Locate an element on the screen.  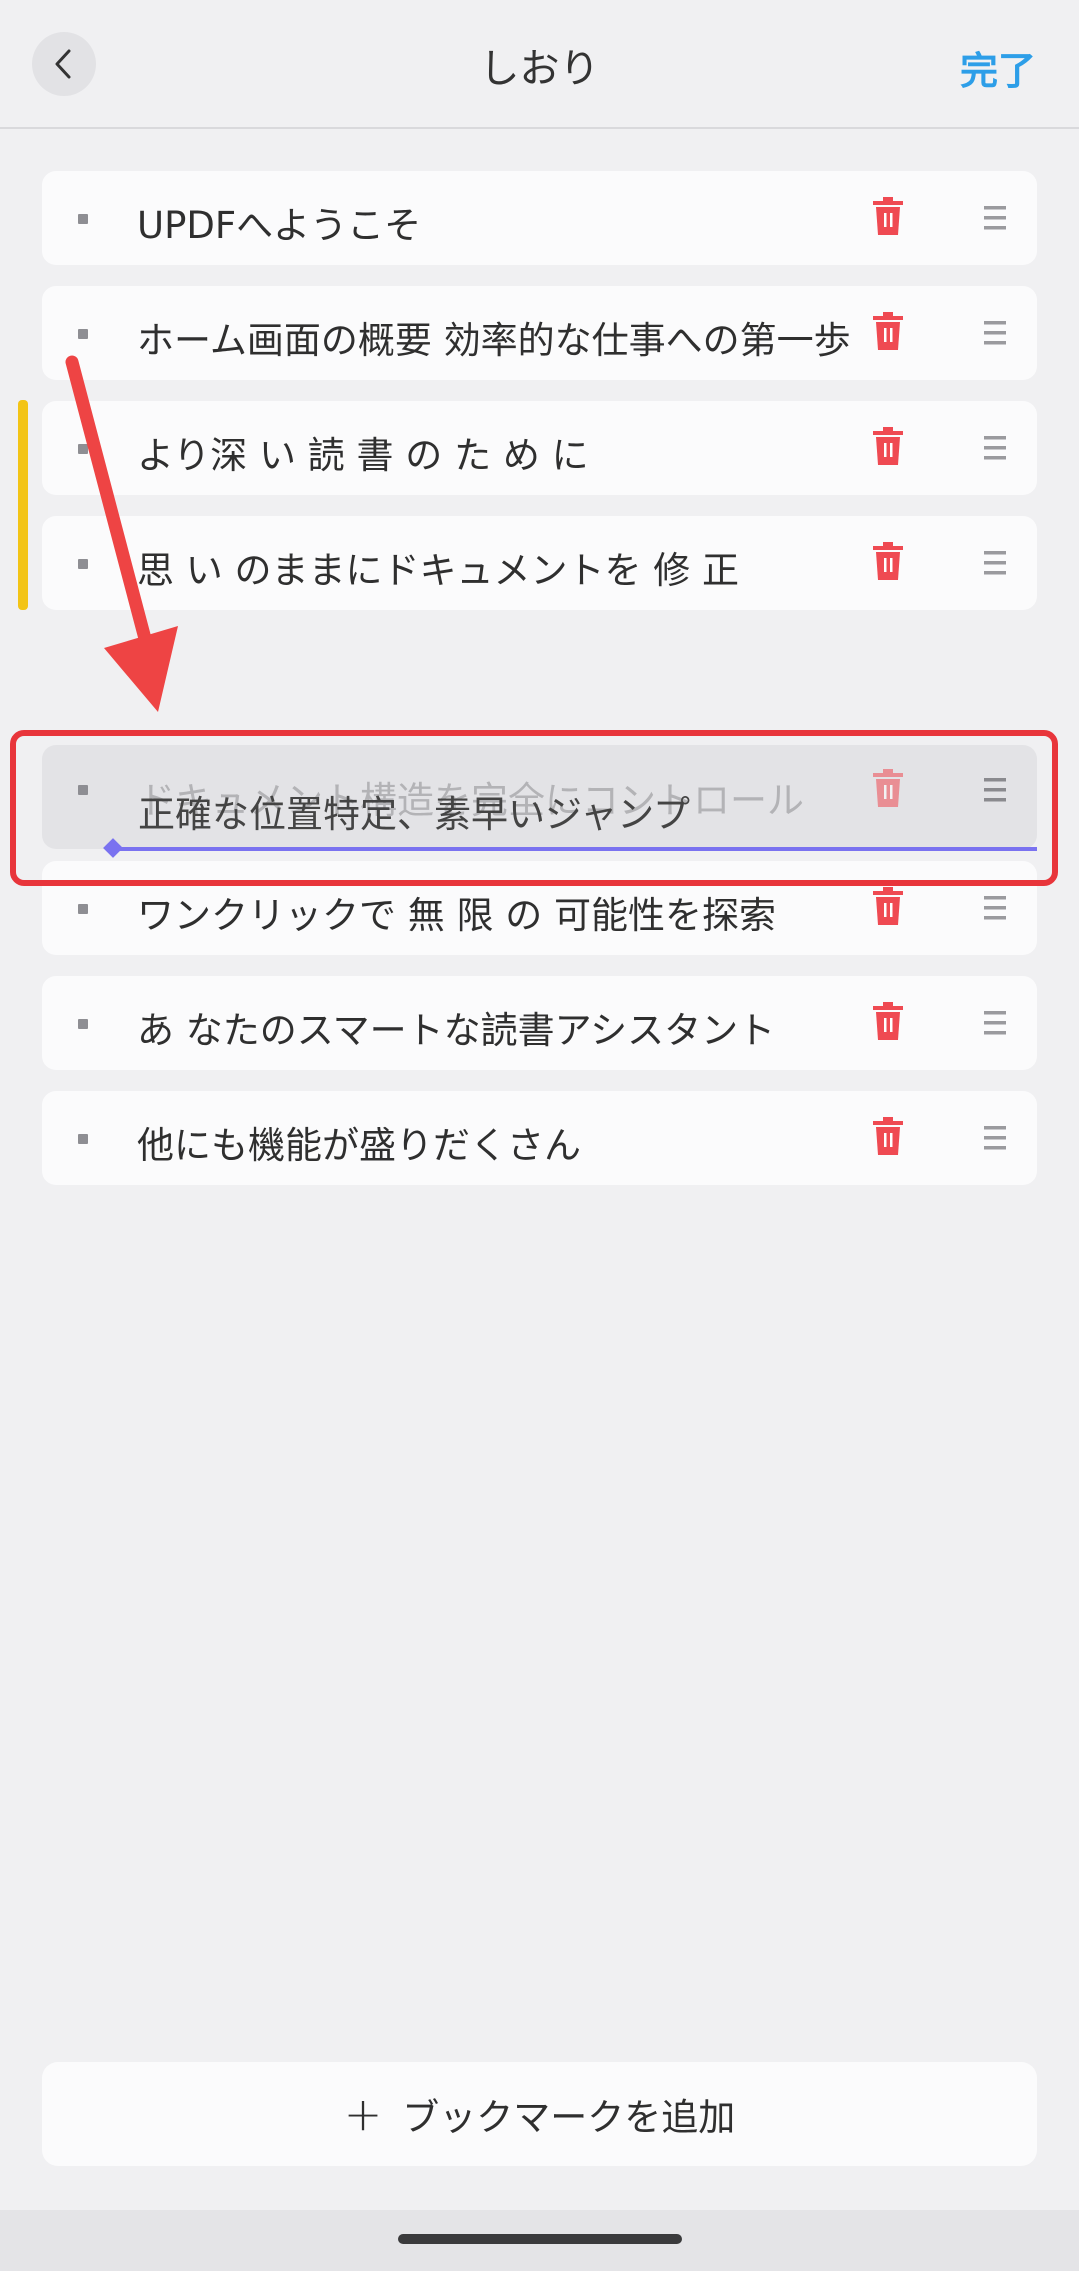
plus-icon: + is located at coordinates (363, 2114).